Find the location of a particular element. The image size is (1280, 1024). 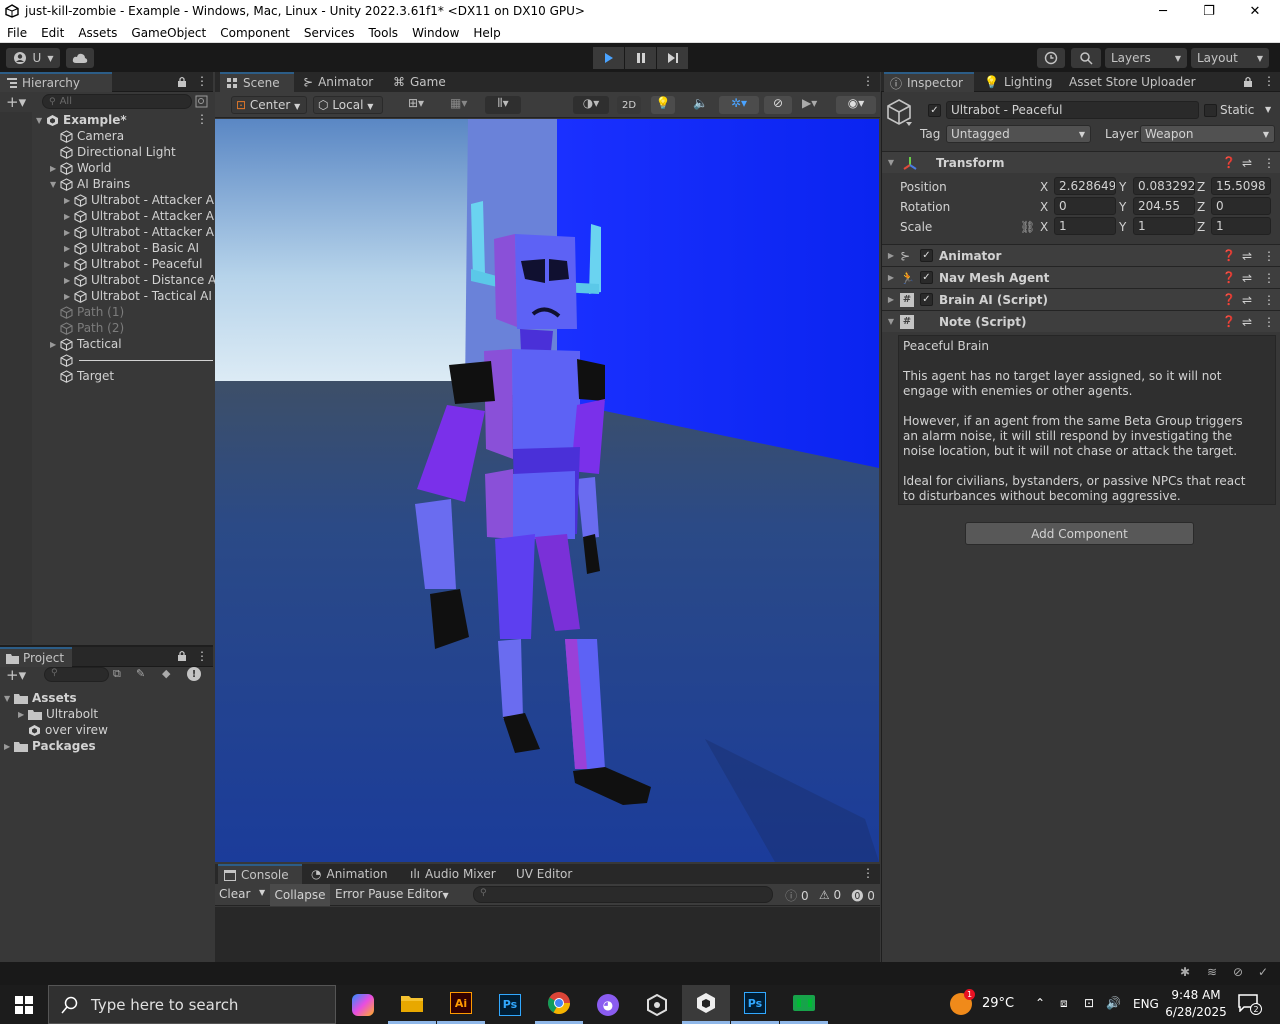

info-count-toggle: ⓘ 0 is located at coordinates (796, 895).